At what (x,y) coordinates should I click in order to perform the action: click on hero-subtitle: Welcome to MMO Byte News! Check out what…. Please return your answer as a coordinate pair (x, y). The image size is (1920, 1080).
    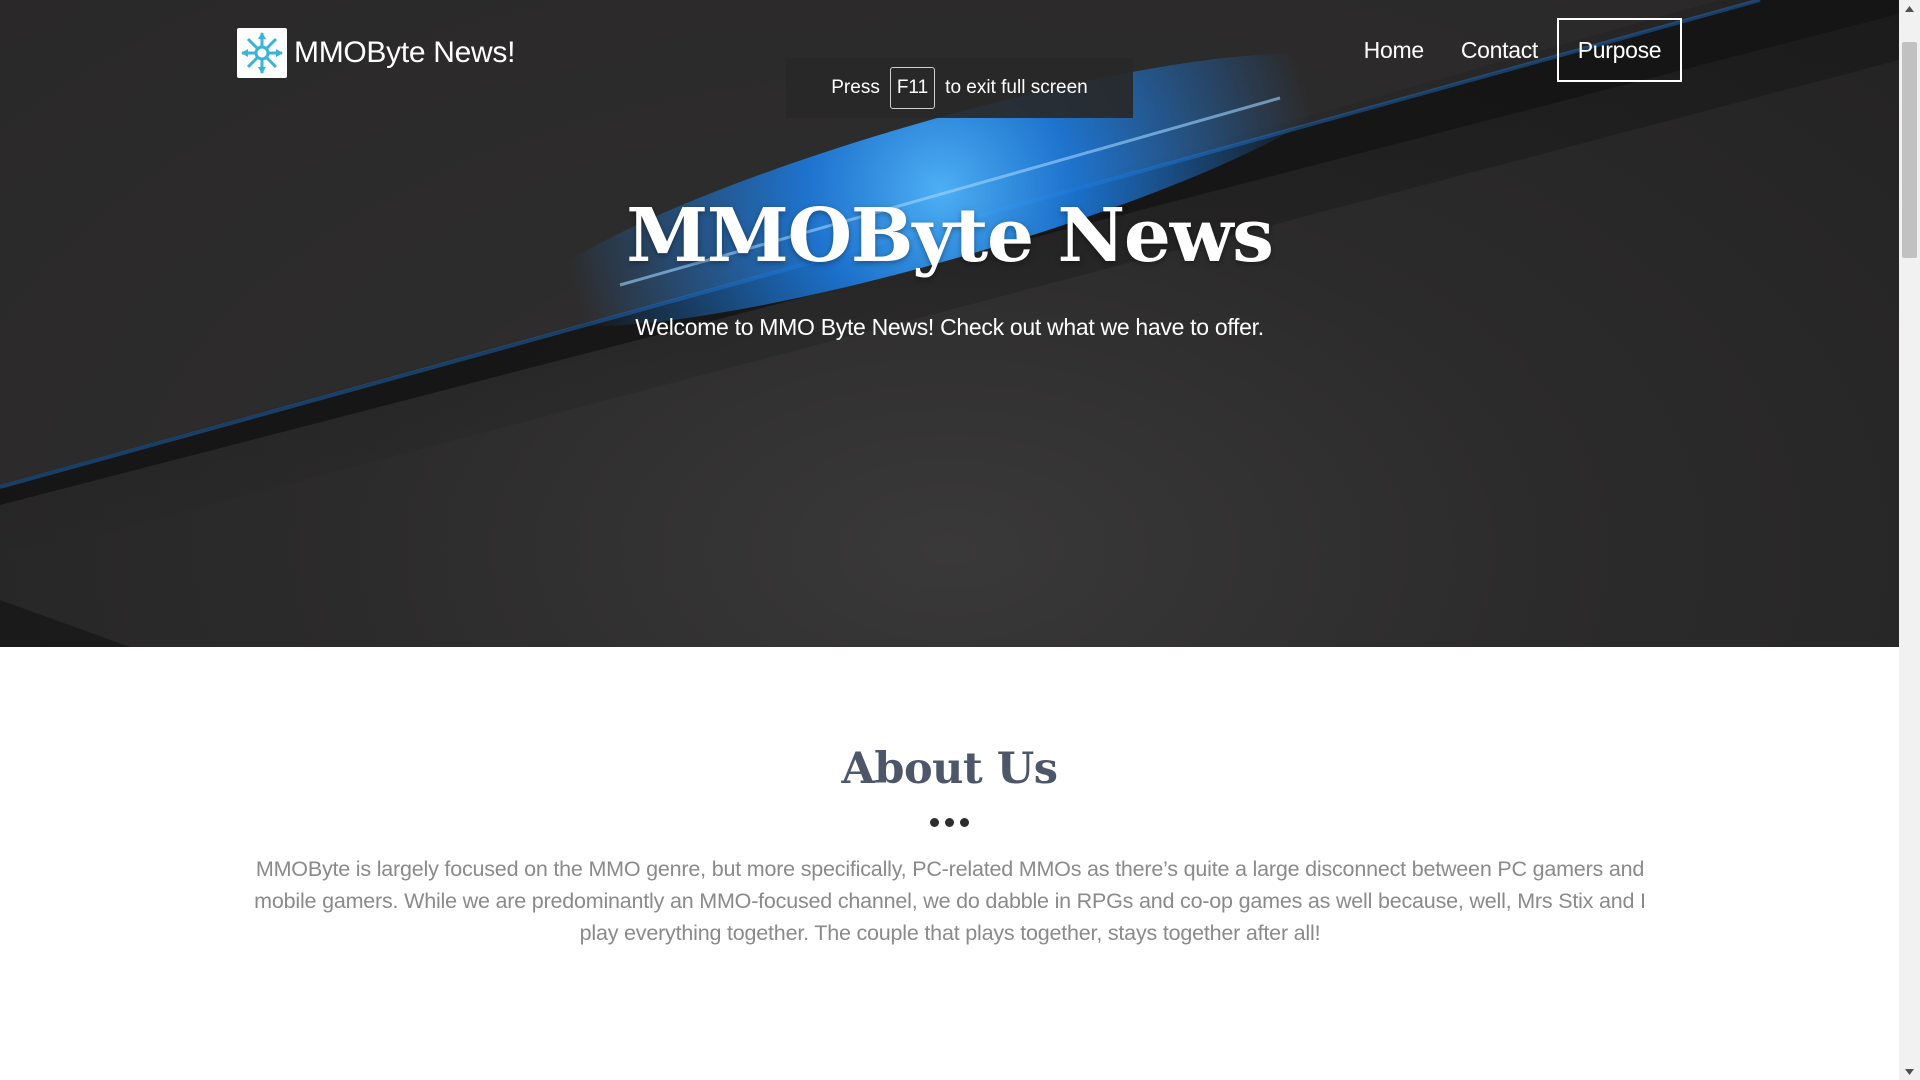
    Looking at the image, I should click on (949, 327).